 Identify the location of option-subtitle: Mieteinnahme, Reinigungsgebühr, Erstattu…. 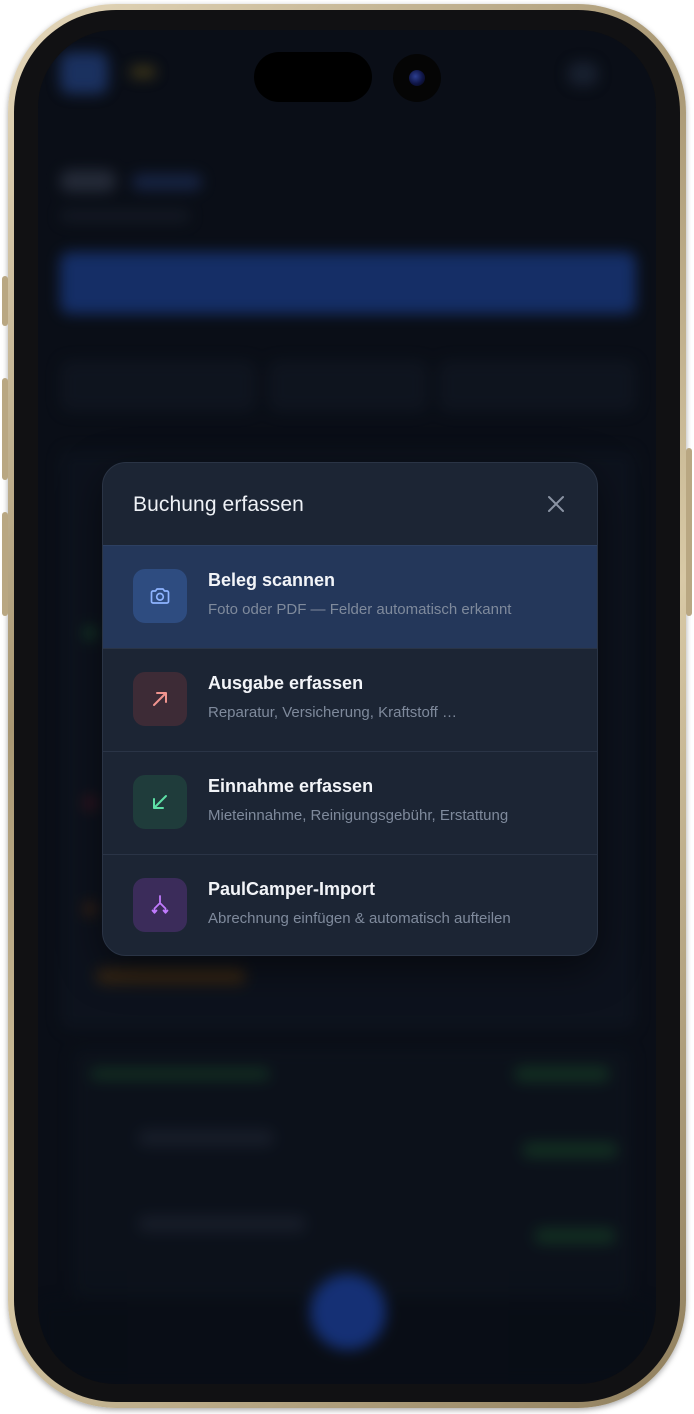
(358, 815).